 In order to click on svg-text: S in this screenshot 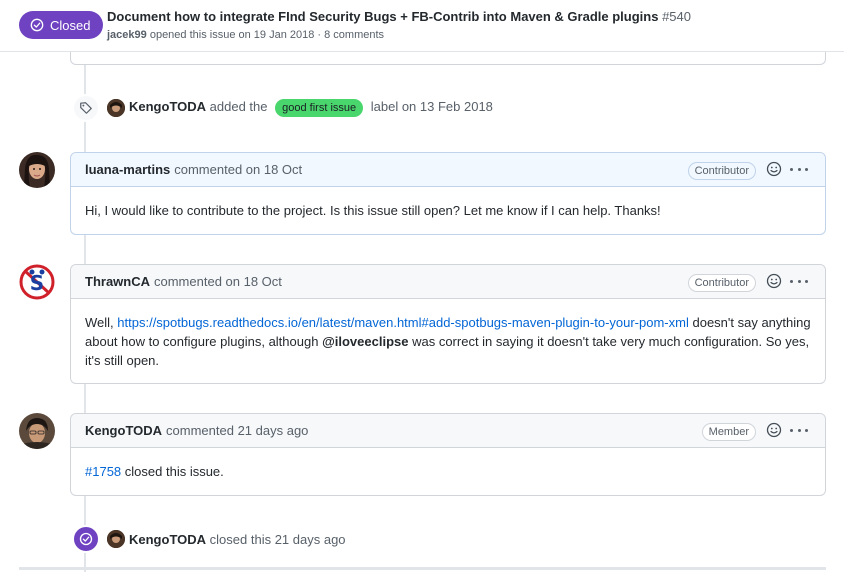, I will do `click(37, 283)`.